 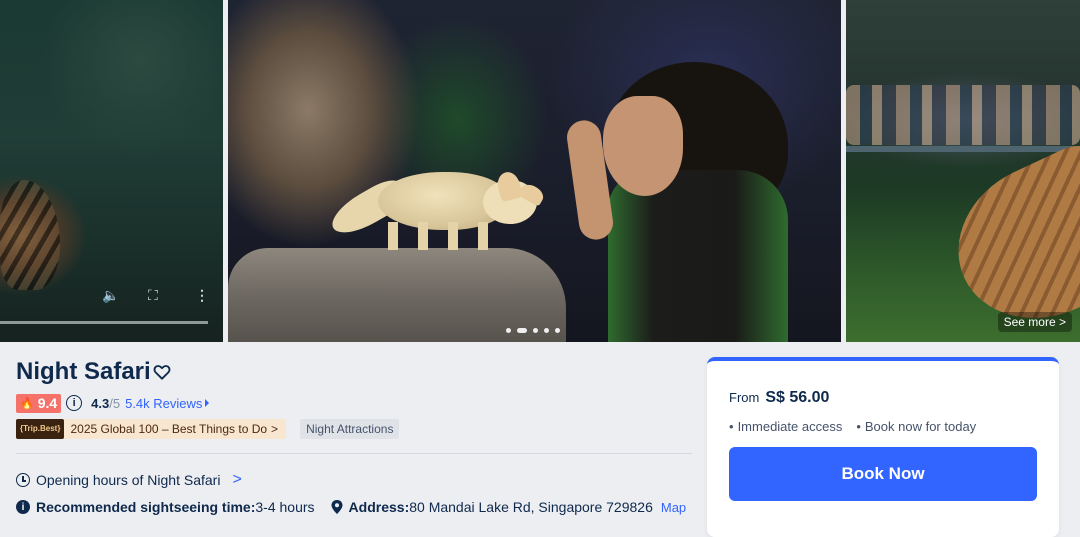 I want to click on divider, so click(x=354, y=453).